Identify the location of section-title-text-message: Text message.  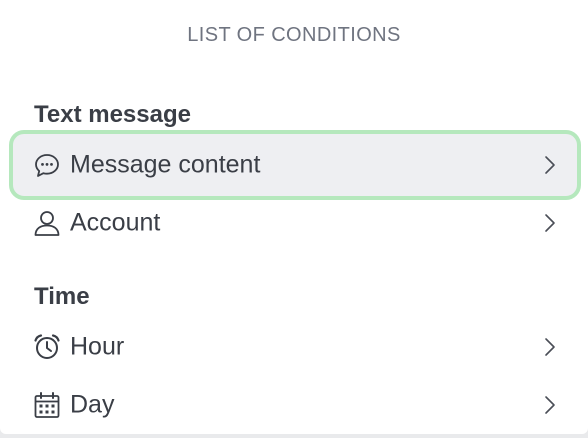
(112, 114).